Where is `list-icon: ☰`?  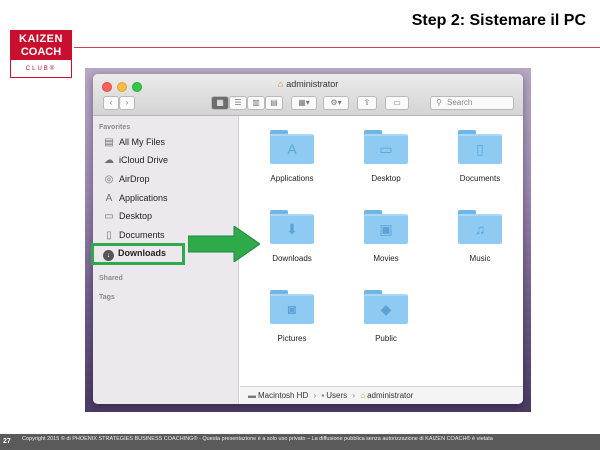 list-icon: ☰ is located at coordinates (238, 102).